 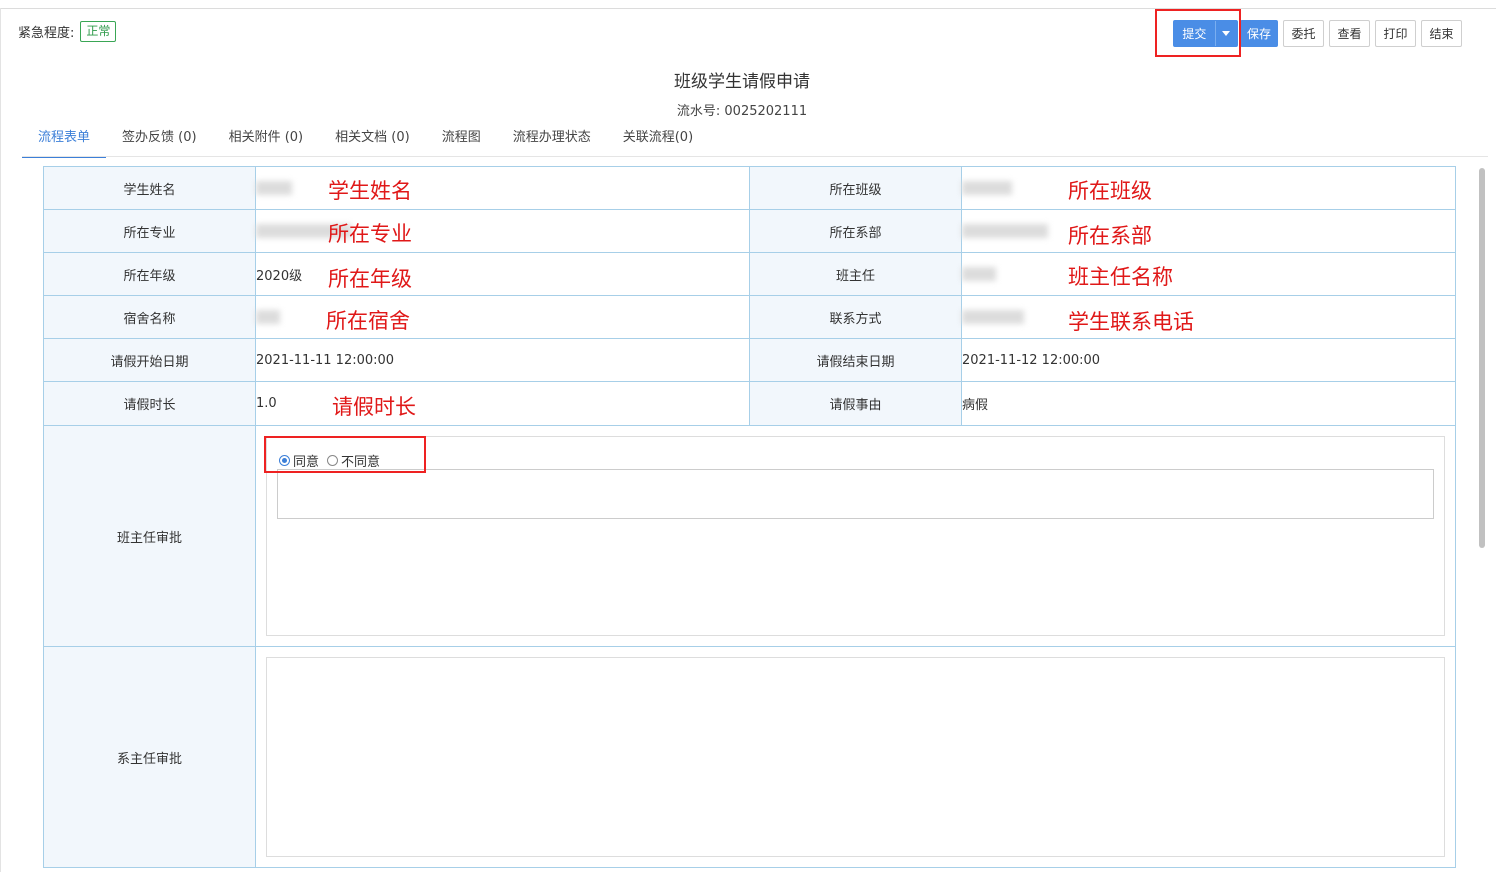 What do you see at coordinates (1441, 33) in the screenshot?
I see `finish-button: 结束` at bounding box center [1441, 33].